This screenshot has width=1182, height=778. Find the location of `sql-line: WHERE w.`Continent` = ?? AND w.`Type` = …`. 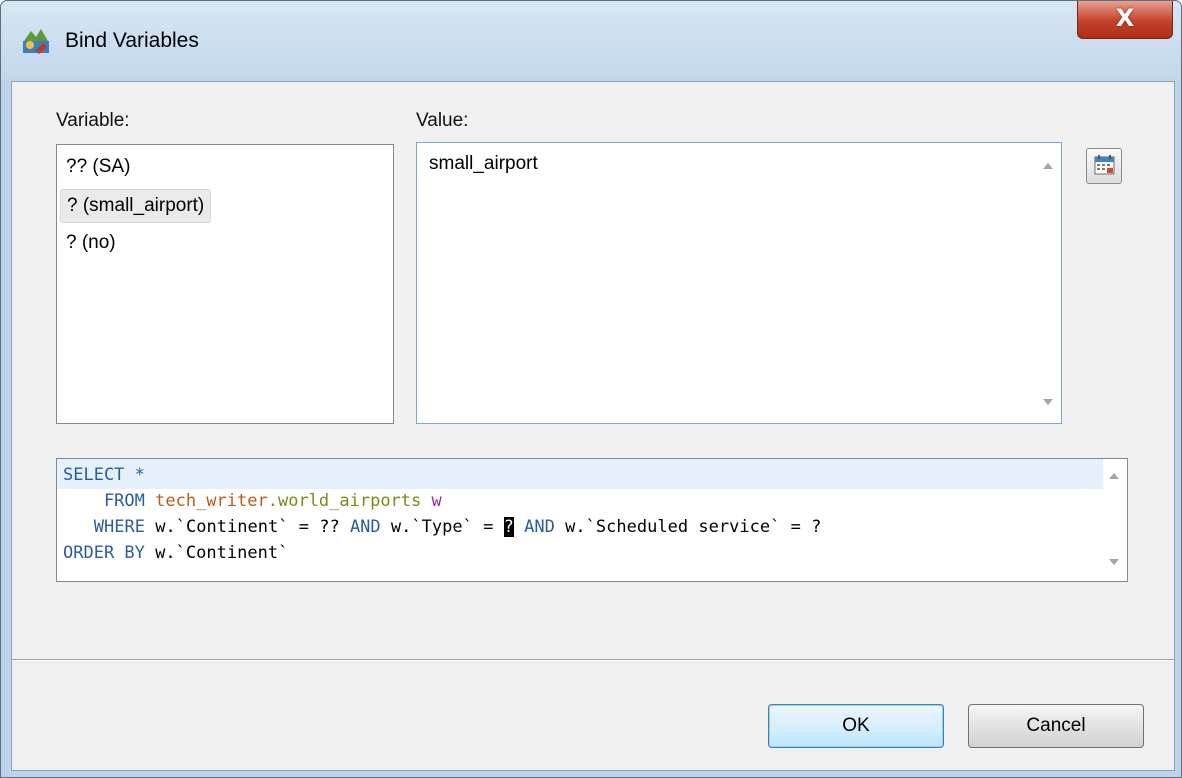

sql-line: WHERE w.`Continent` = ?? AND w.`Type` = … is located at coordinates (442, 527).